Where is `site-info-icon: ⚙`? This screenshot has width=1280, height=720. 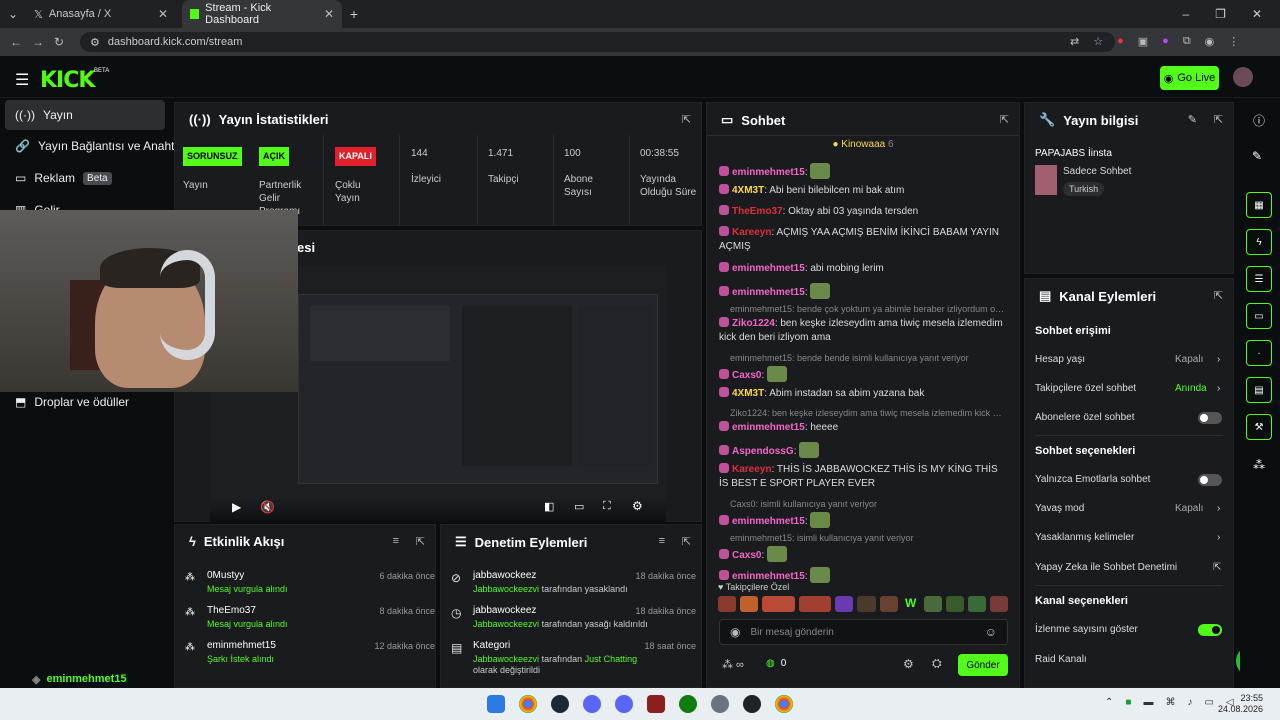
site-info-icon: ⚙ is located at coordinates (95, 42).